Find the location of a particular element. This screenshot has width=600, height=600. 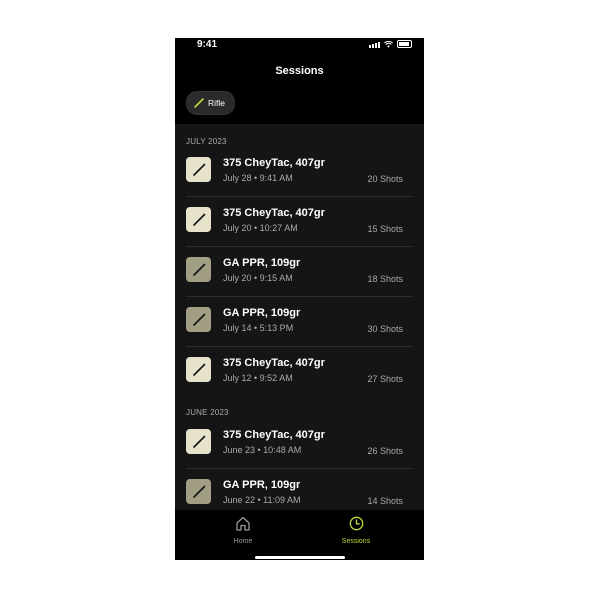

rifle-filter-label: Rifle is located at coordinates (217, 103).